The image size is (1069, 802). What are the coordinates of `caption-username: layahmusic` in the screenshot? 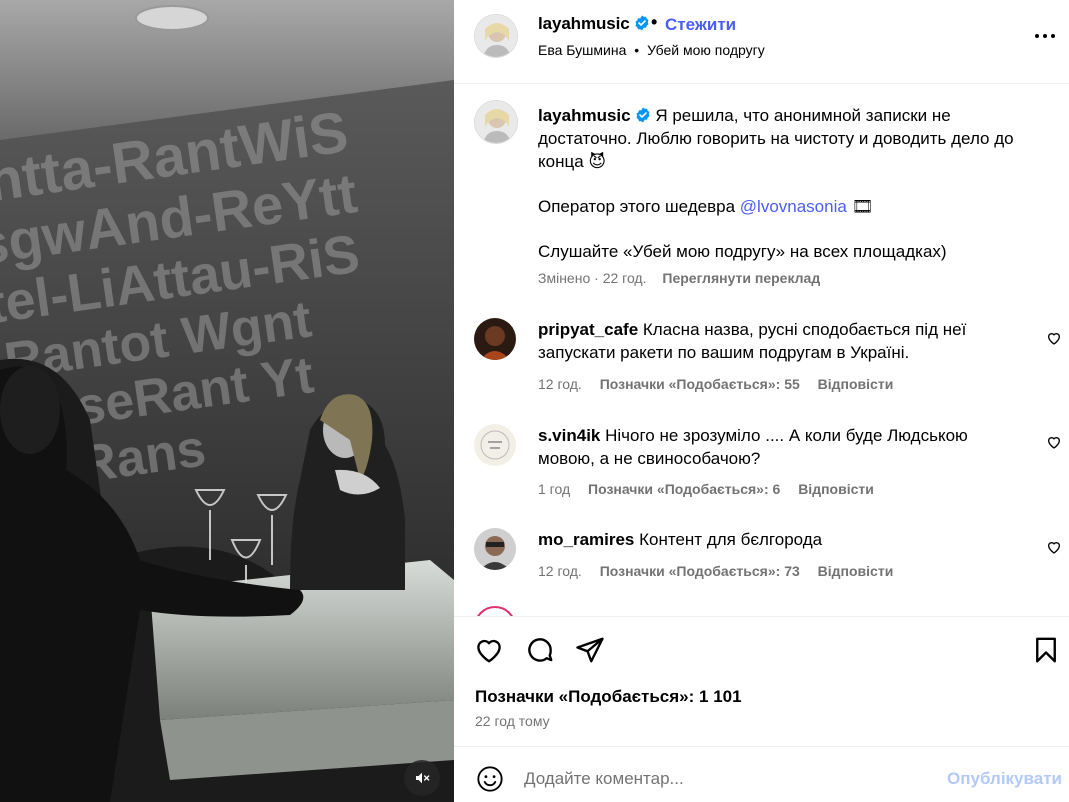 It's located at (584, 115).